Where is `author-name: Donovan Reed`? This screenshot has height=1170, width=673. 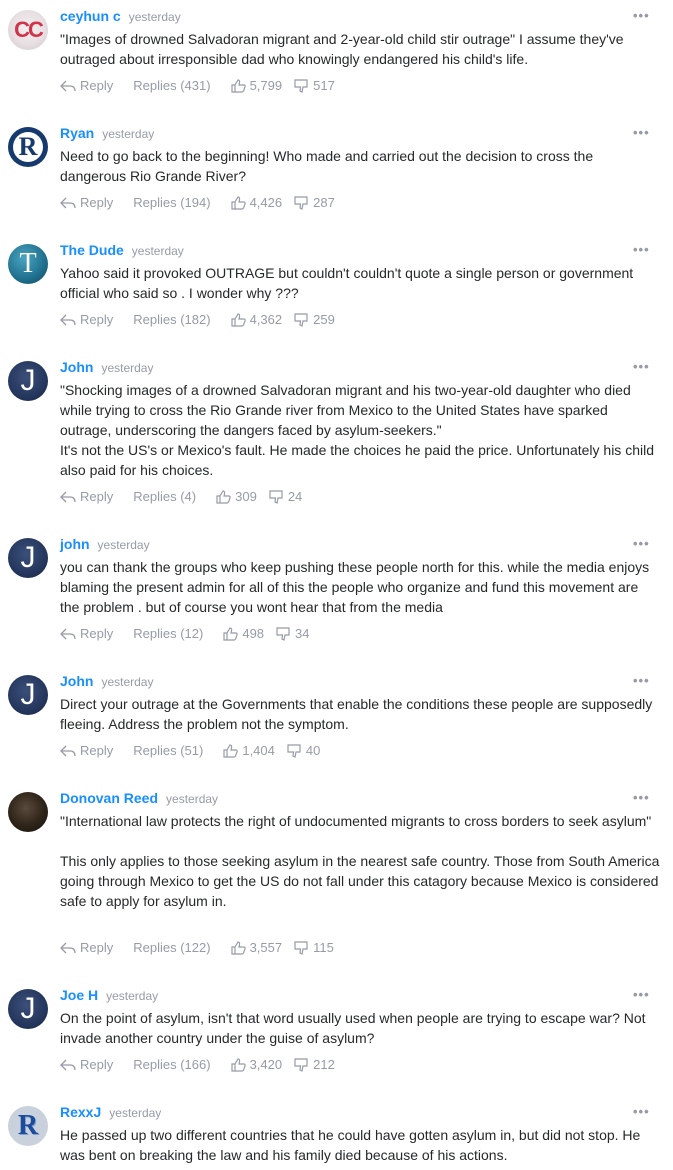
author-name: Donovan Reed is located at coordinates (109, 798).